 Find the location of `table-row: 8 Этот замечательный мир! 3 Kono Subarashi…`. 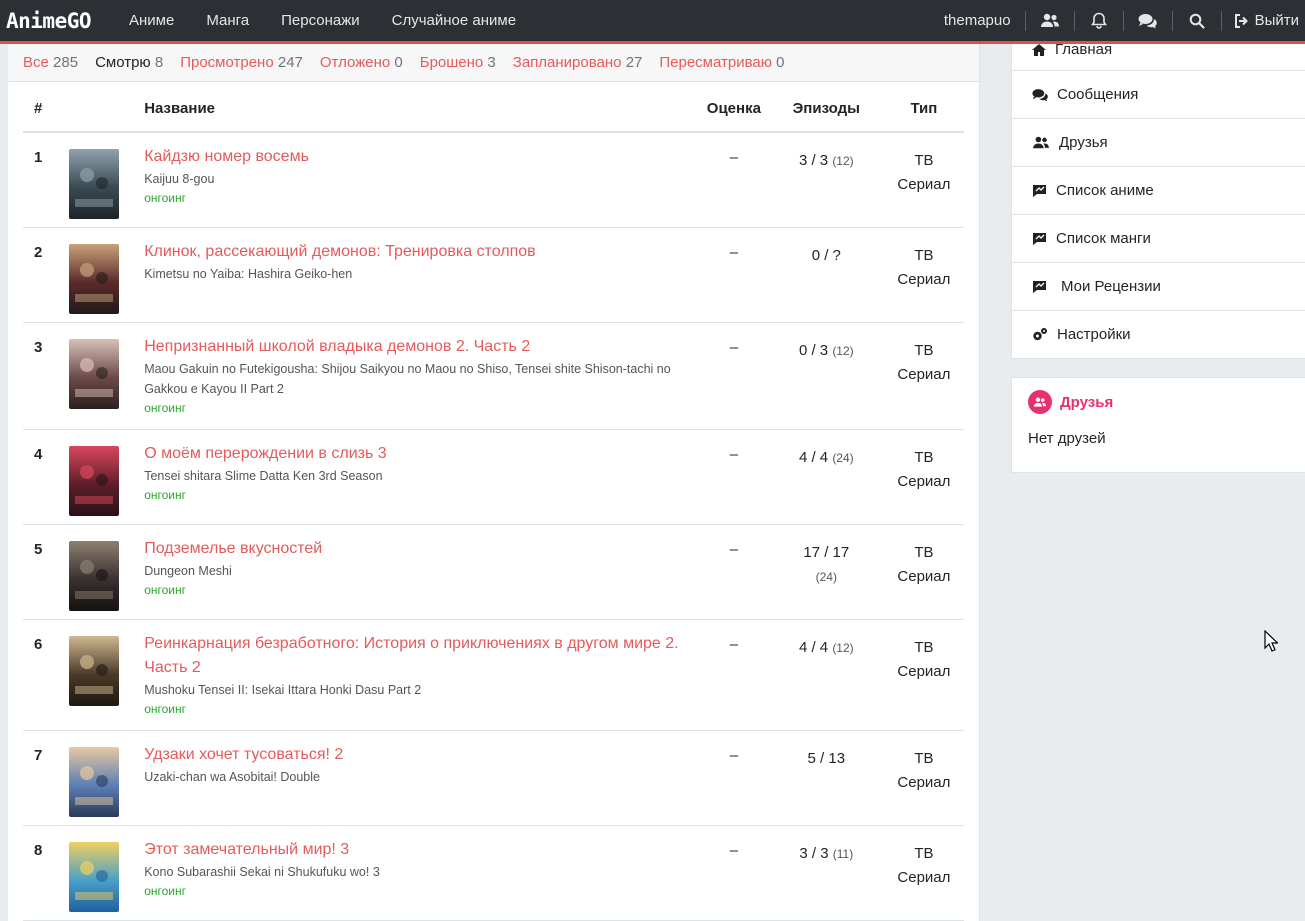

table-row: 8 Этот замечательный мир! 3 Kono Subarashi… is located at coordinates (493, 873).